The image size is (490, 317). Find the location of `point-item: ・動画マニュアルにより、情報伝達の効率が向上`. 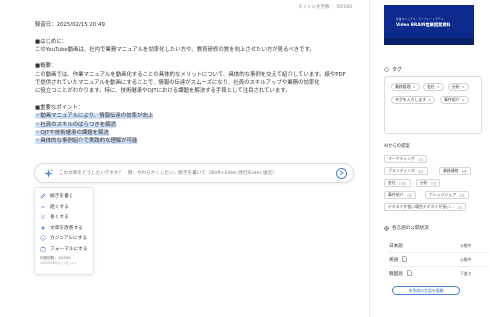

point-item: ・動画マニュアルにより、情報伝達の効率が向上 is located at coordinates (195, 116).